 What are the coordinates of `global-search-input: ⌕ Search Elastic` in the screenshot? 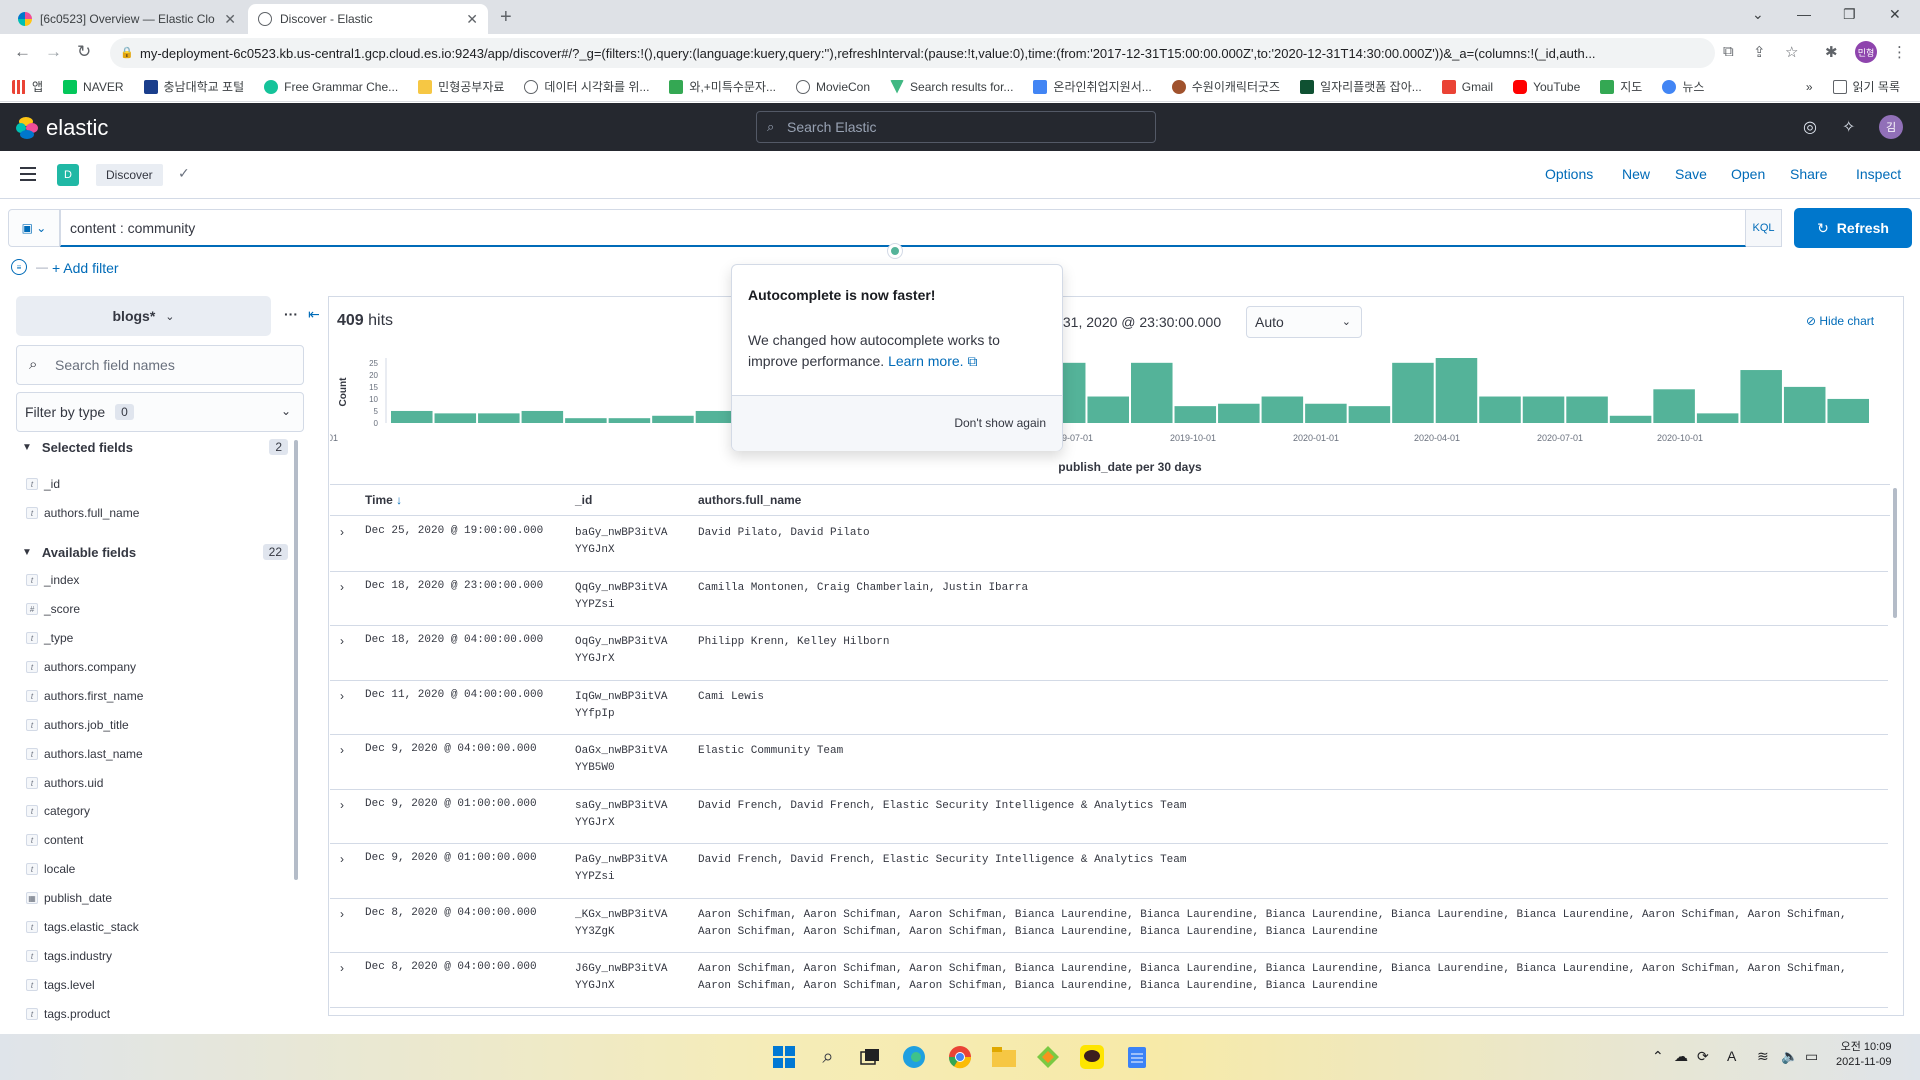 It's located at (956, 127).